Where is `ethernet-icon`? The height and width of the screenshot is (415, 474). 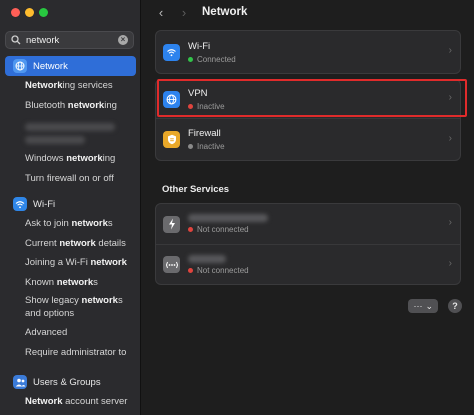
ethernet-icon is located at coordinates (171, 264).